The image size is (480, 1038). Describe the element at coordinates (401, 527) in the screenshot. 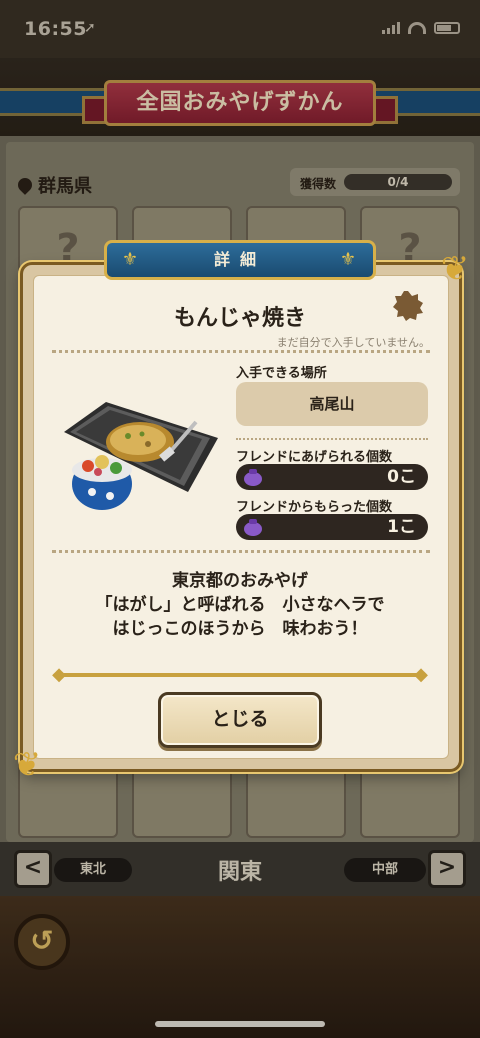

I see `received-value: 1こ` at that location.